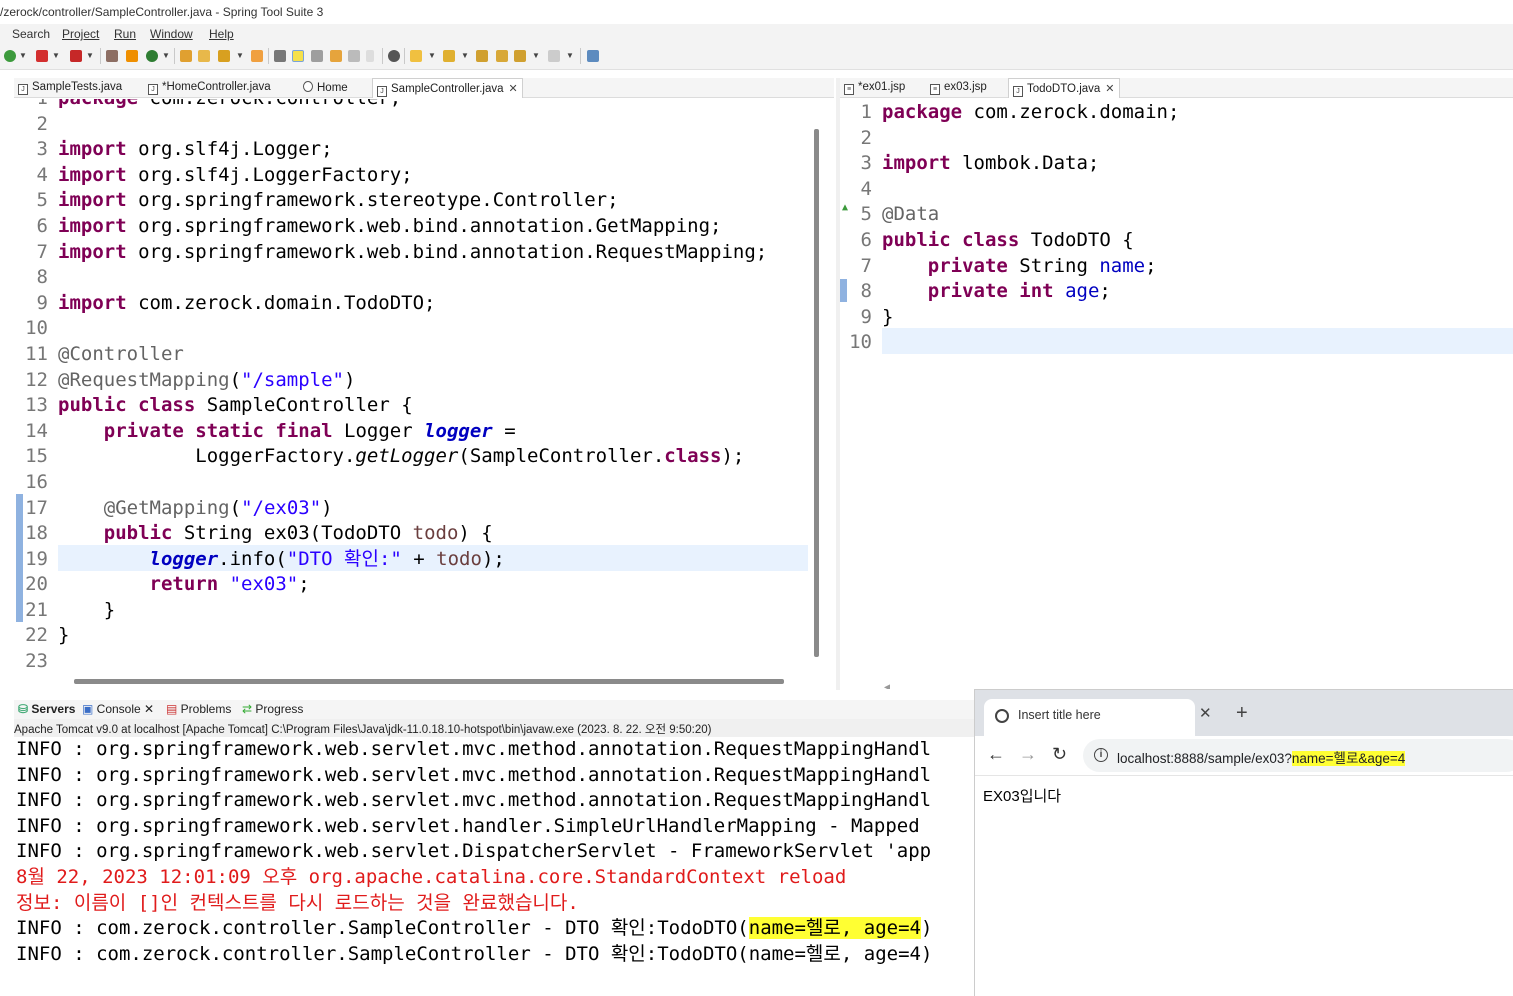 The image size is (1513, 996). I want to click on tab-sampletests: J SampleTests.java, so click(70, 88).